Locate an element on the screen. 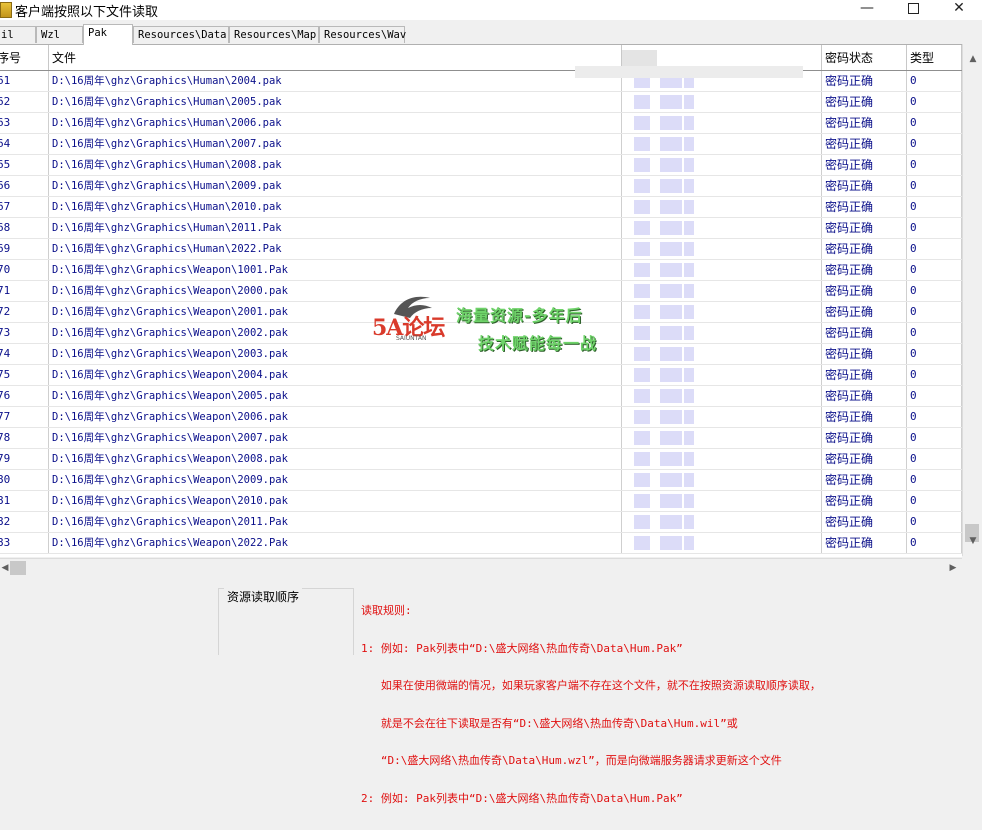 The width and height of the screenshot is (982, 830). row-file: D:\16周年\ghz\Graphics\Human\2006.pak is located at coordinates (335, 123).